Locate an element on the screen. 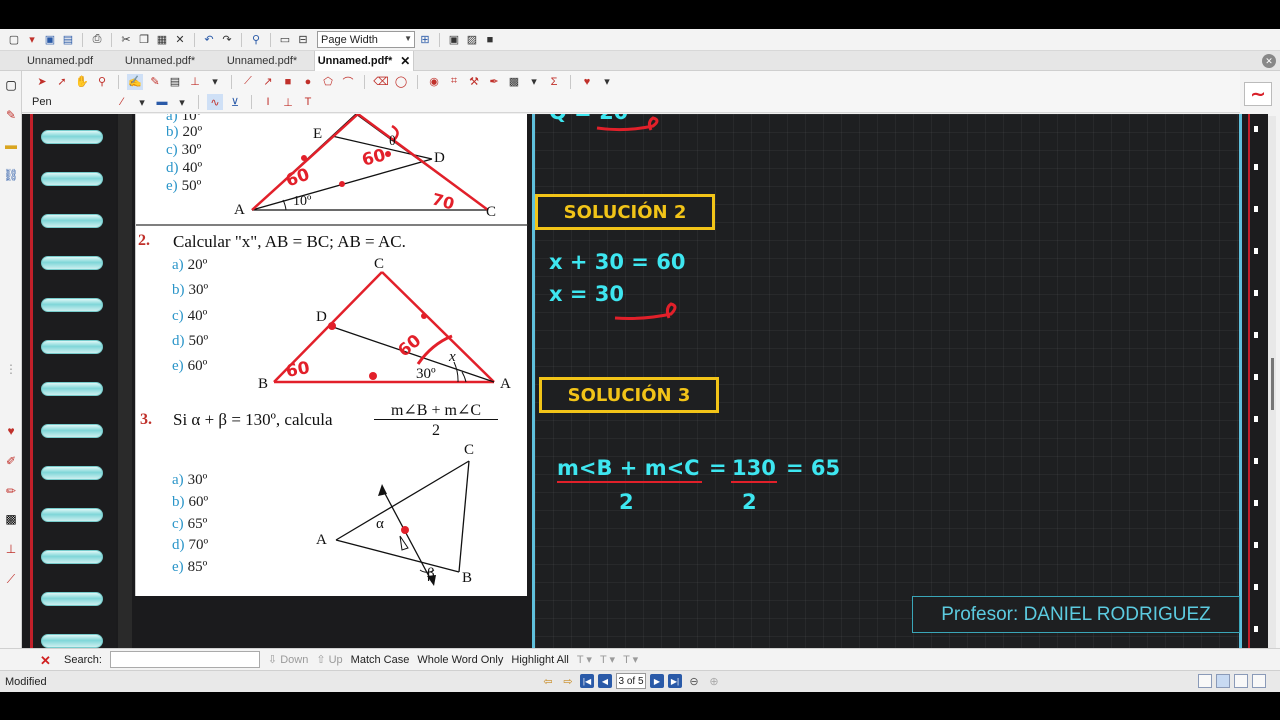 This screenshot has width=1280, height=720. underline-icon: ⊥ is located at coordinates (288, 102).